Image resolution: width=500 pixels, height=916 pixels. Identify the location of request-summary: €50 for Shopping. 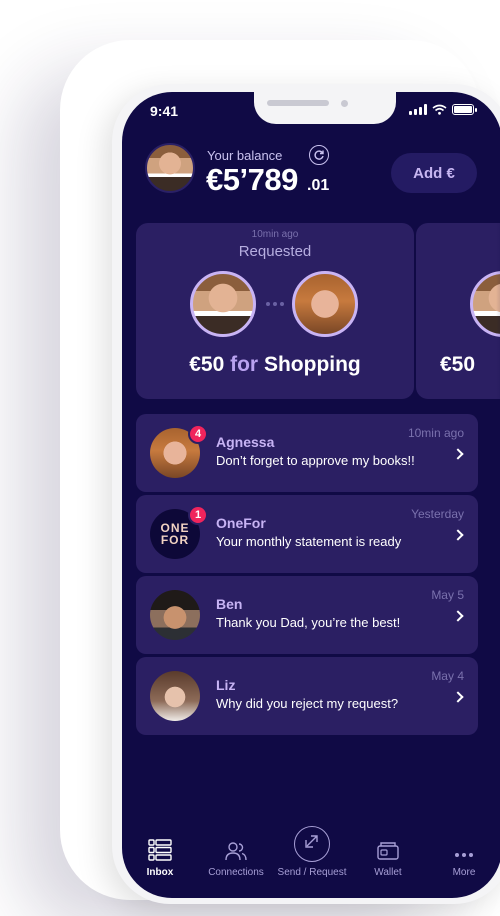
(275, 365).